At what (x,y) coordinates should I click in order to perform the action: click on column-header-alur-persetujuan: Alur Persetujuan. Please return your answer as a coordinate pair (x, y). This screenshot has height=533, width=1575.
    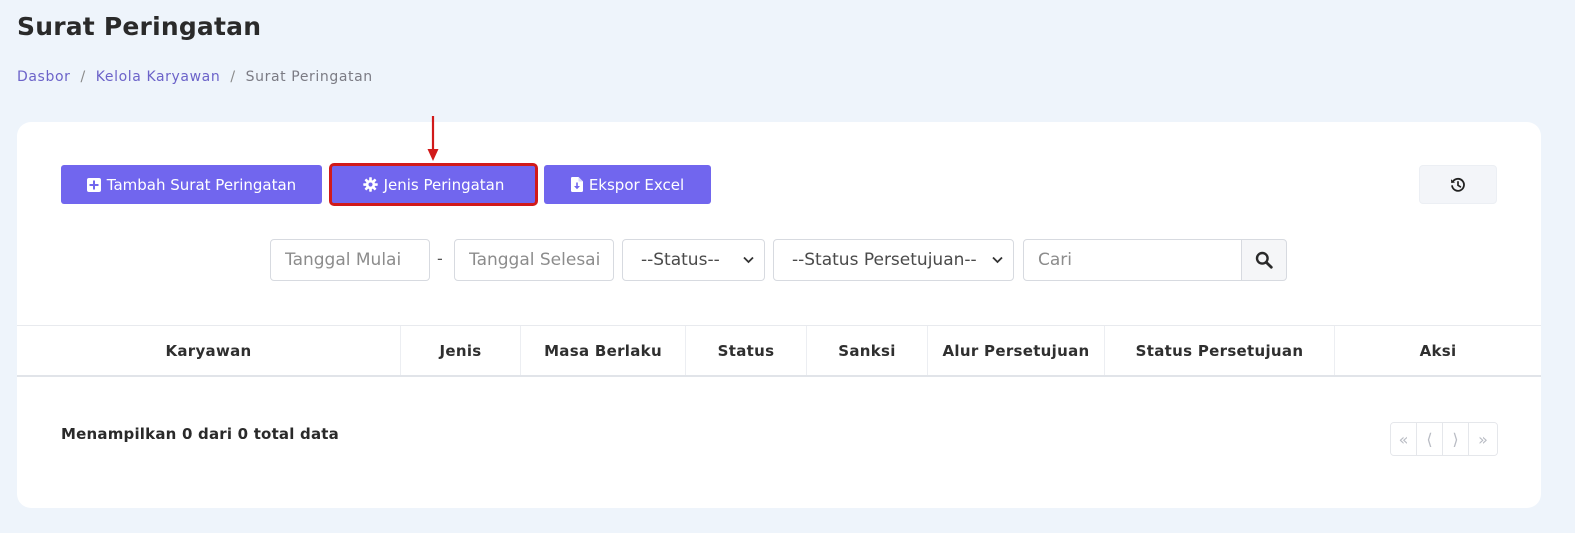
    Looking at the image, I should click on (1016, 350).